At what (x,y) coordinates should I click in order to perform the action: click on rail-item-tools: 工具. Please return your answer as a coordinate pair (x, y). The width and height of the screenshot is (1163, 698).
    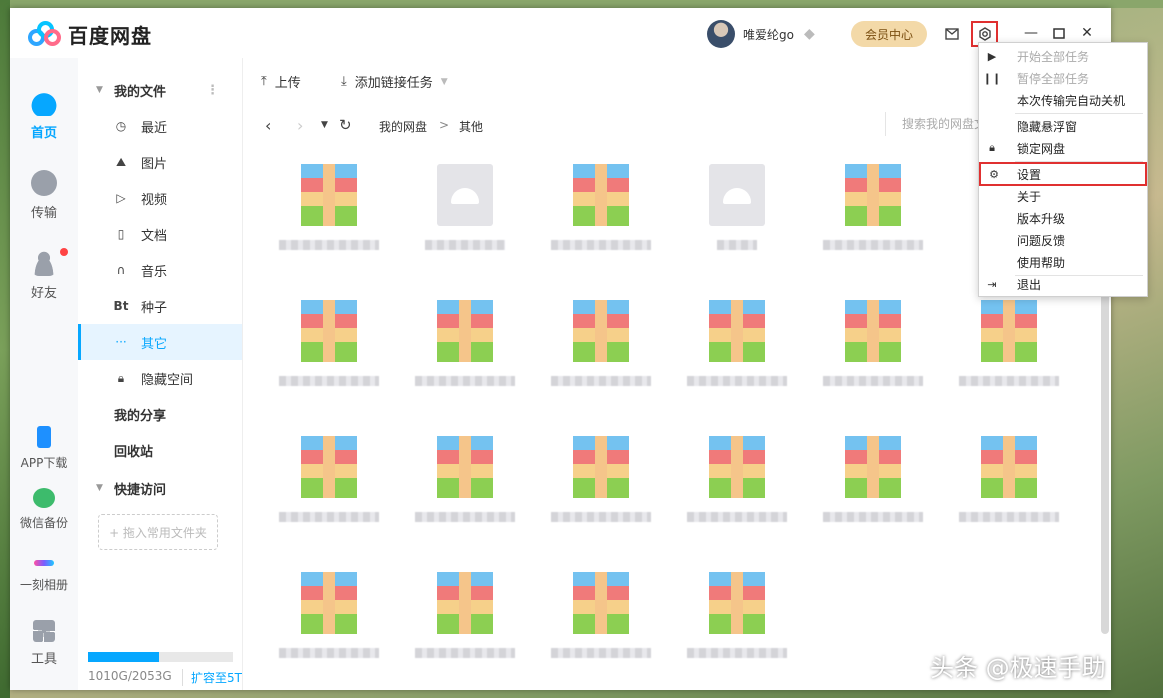
    Looking at the image, I should click on (44, 643).